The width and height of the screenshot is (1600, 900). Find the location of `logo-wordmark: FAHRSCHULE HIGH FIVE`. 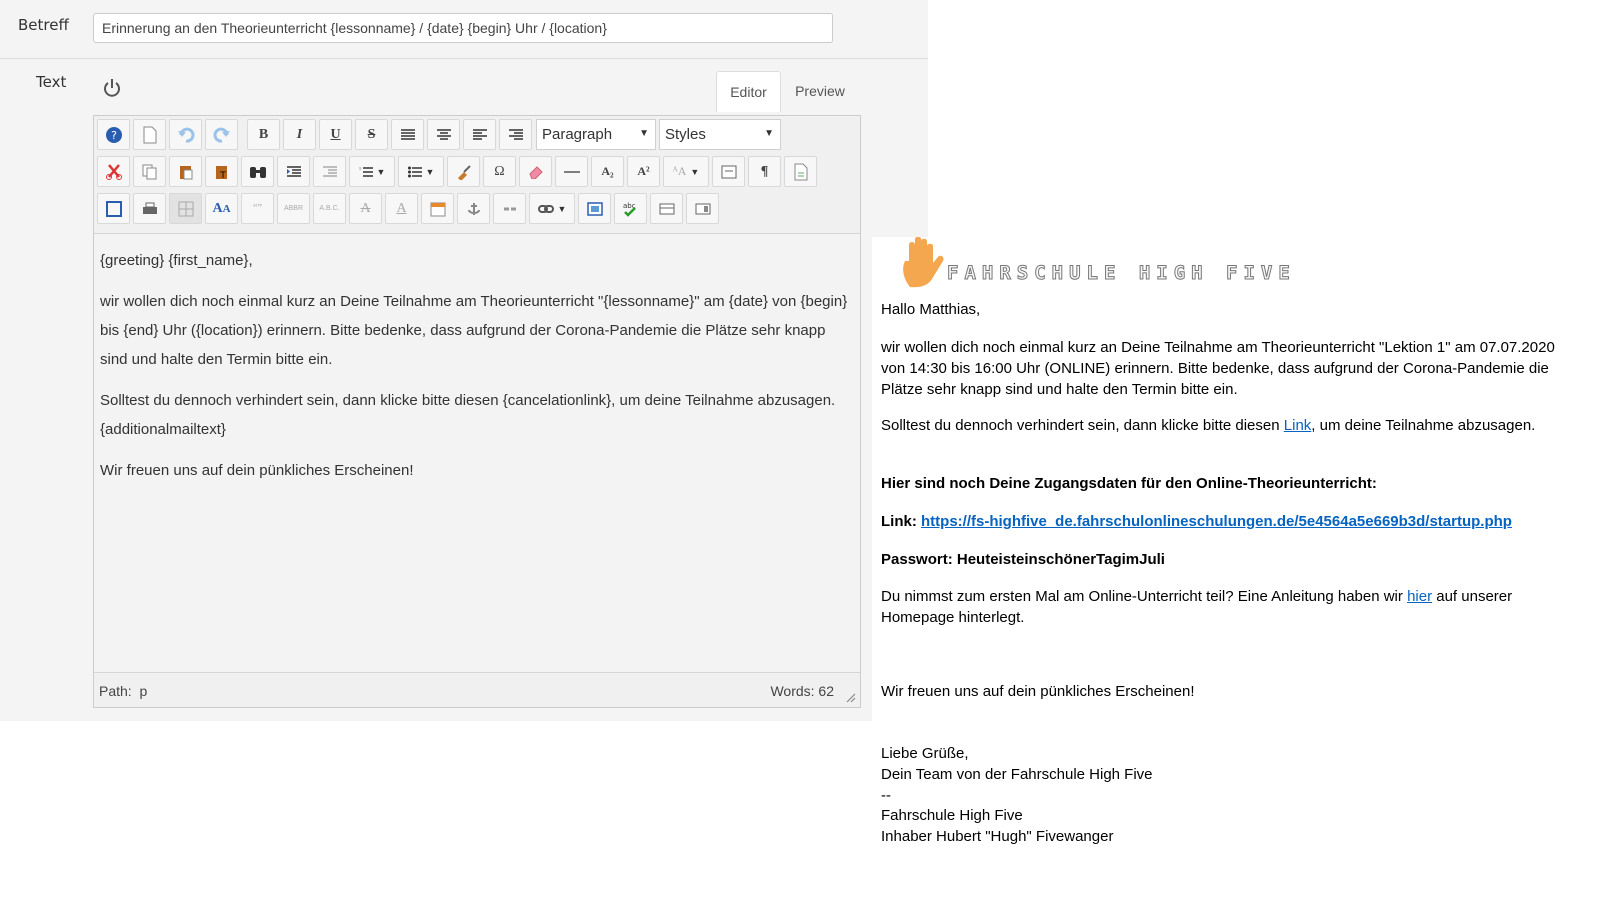

logo-wordmark: FAHRSCHULE HIGH FIVE is located at coordinates (1121, 273).